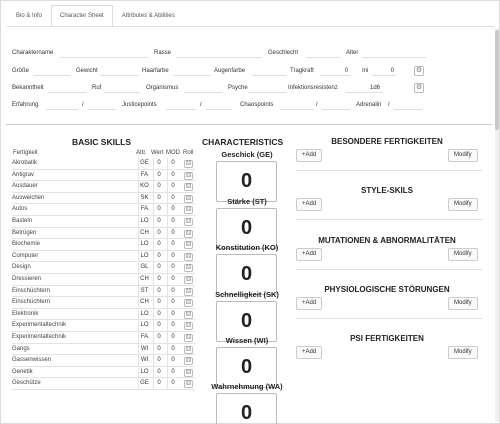  What do you see at coordinates (408, 105) in the screenshot?
I see `adrenalin-input` at bounding box center [408, 105].